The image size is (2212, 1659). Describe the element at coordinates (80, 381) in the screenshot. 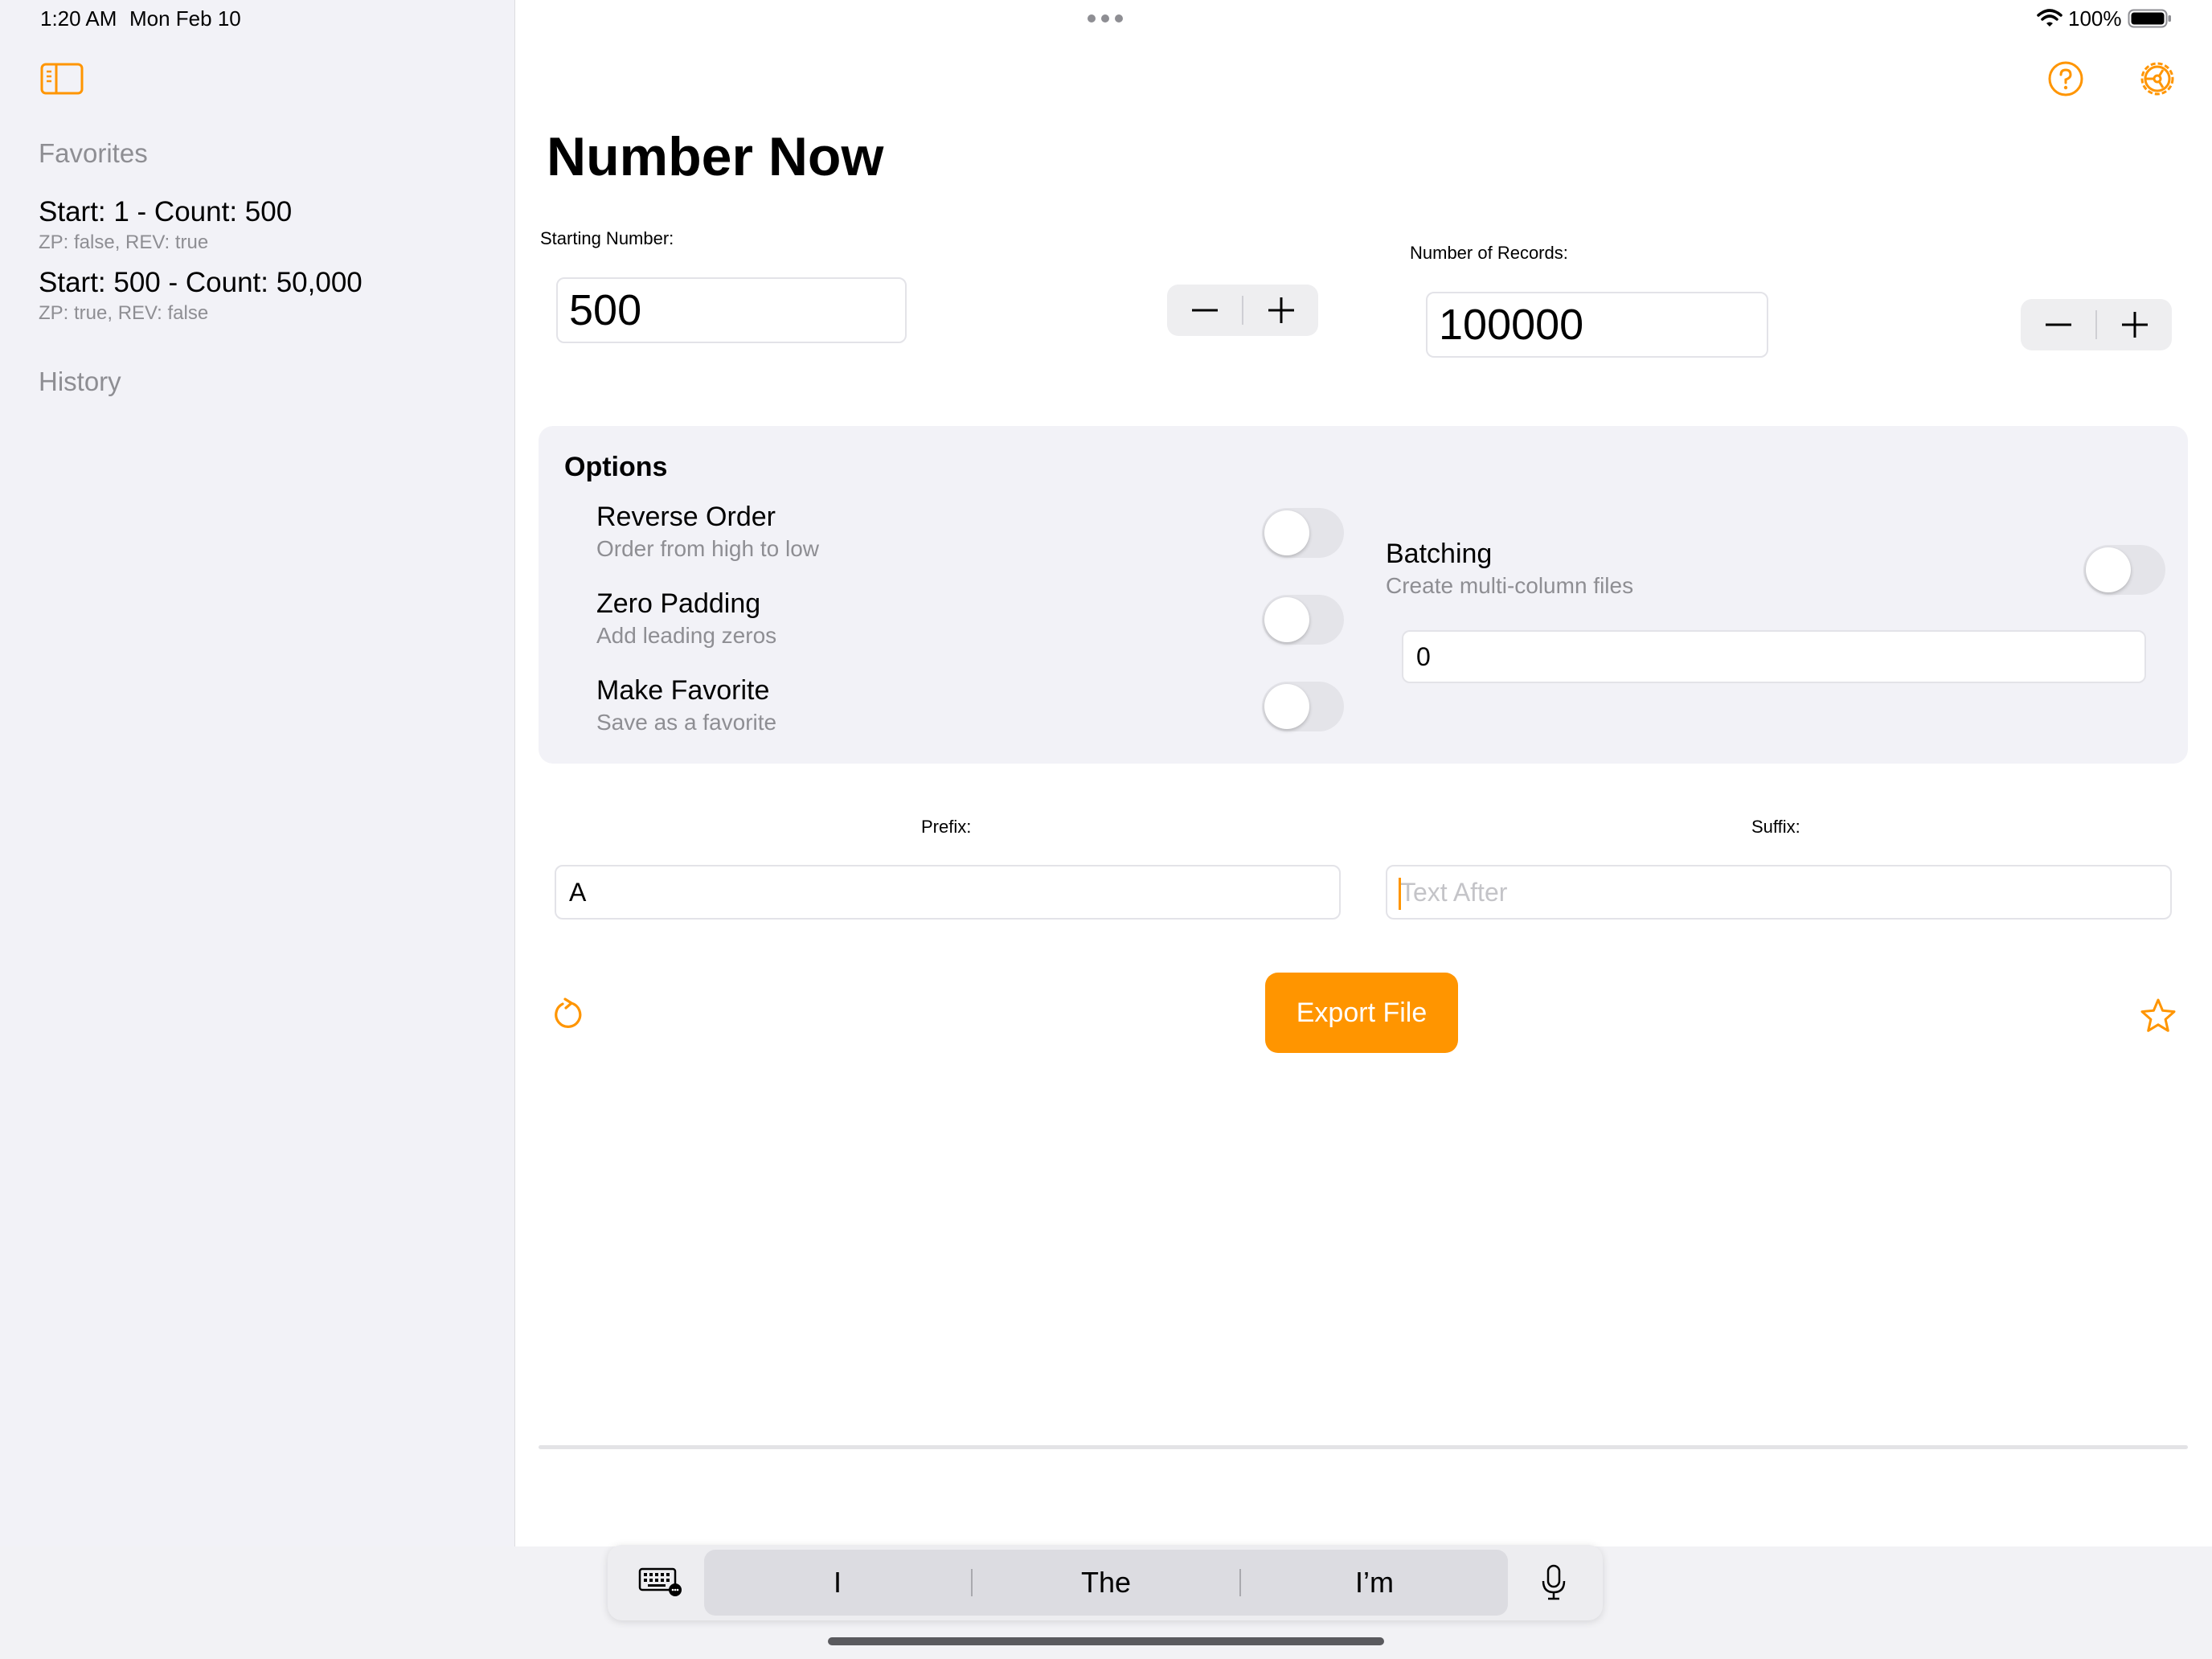

I see `history-heading: History` at that location.